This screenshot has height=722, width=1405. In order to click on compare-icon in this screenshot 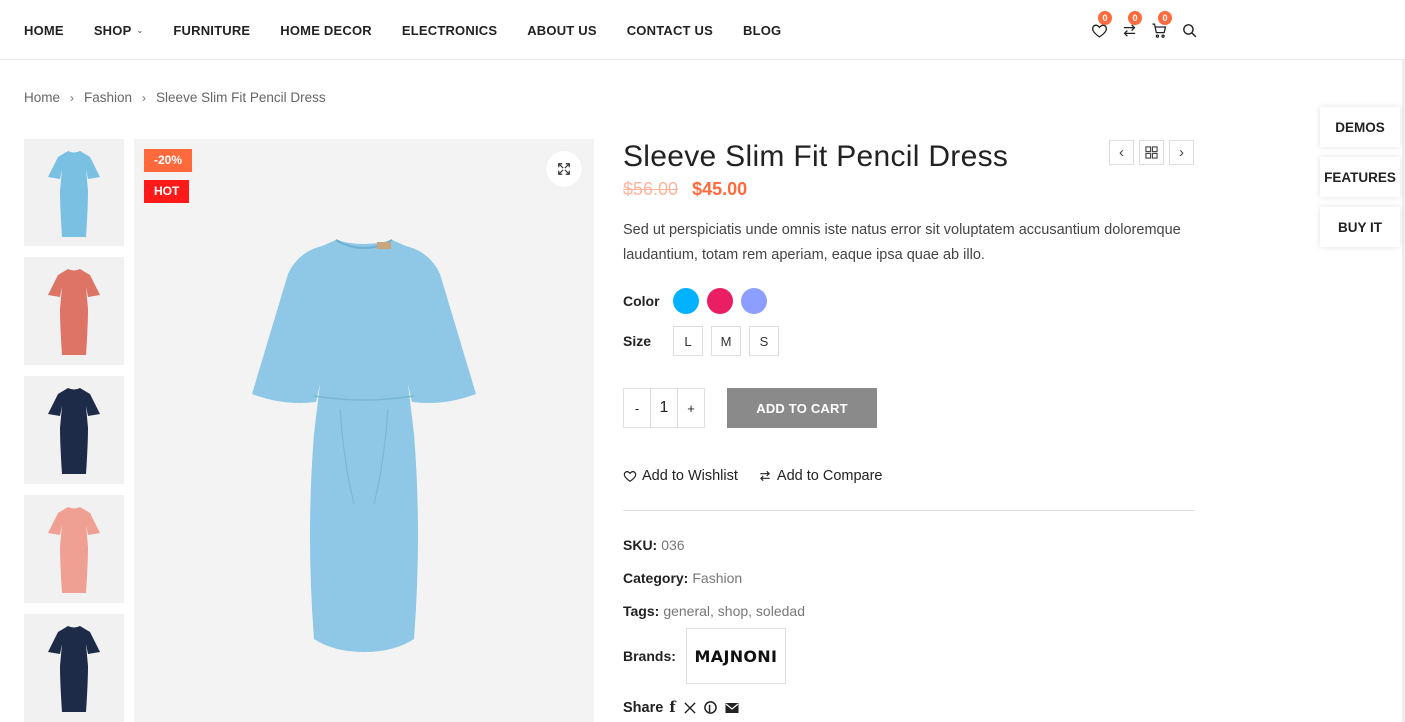, I will do `click(764, 476)`.